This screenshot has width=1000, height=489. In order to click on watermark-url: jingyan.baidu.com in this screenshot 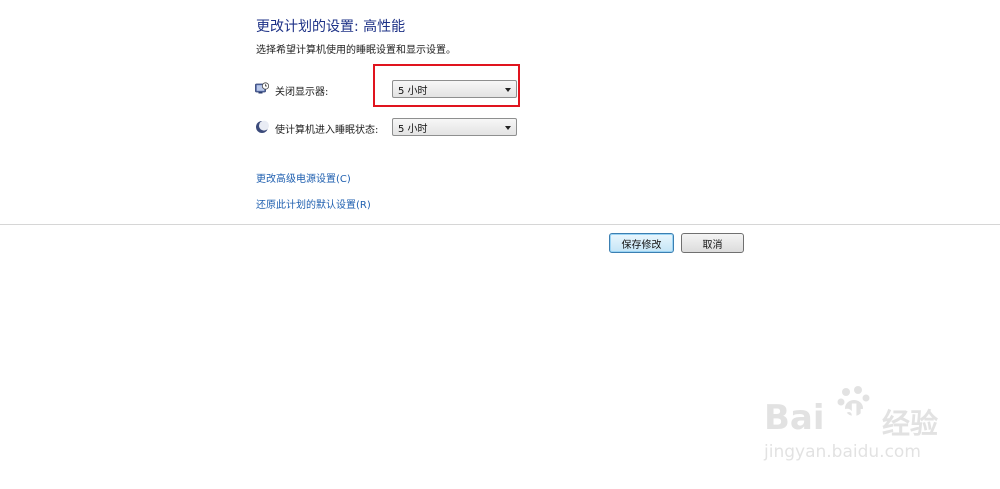, I will do `click(842, 452)`.